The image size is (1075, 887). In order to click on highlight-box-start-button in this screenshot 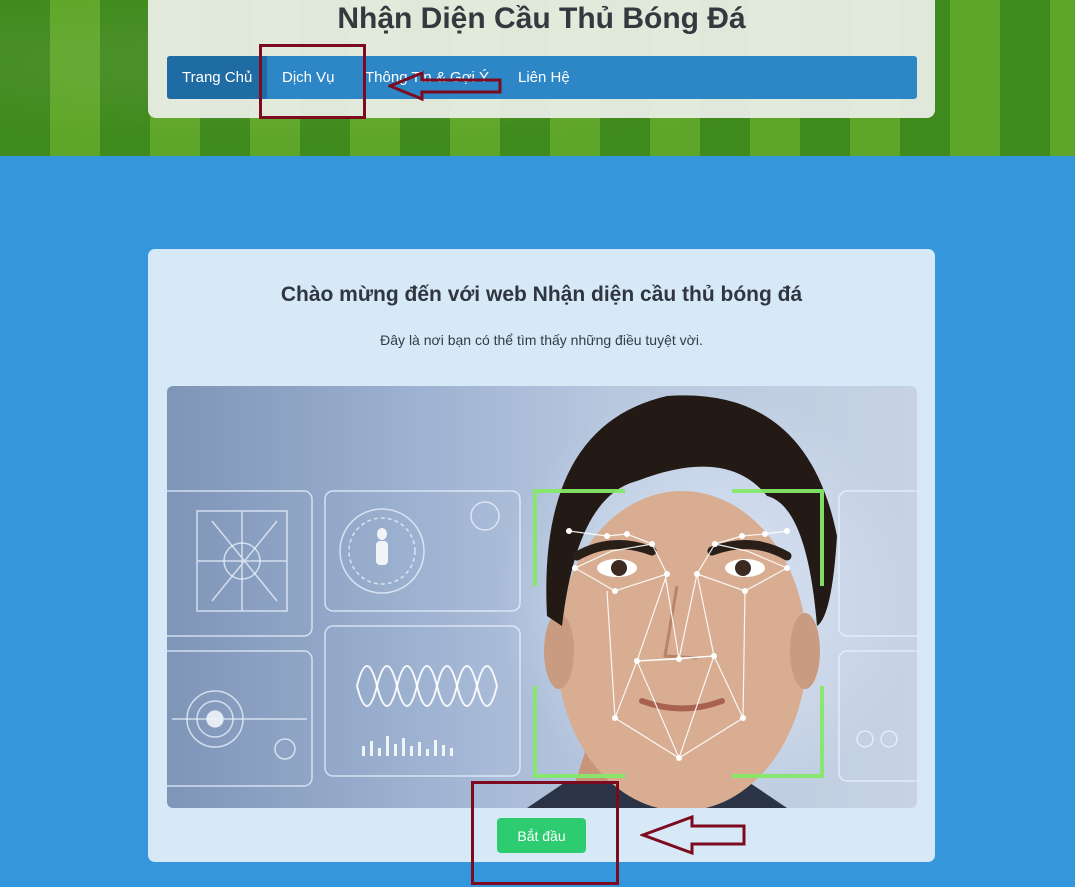, I will do `click(545, 833)`.